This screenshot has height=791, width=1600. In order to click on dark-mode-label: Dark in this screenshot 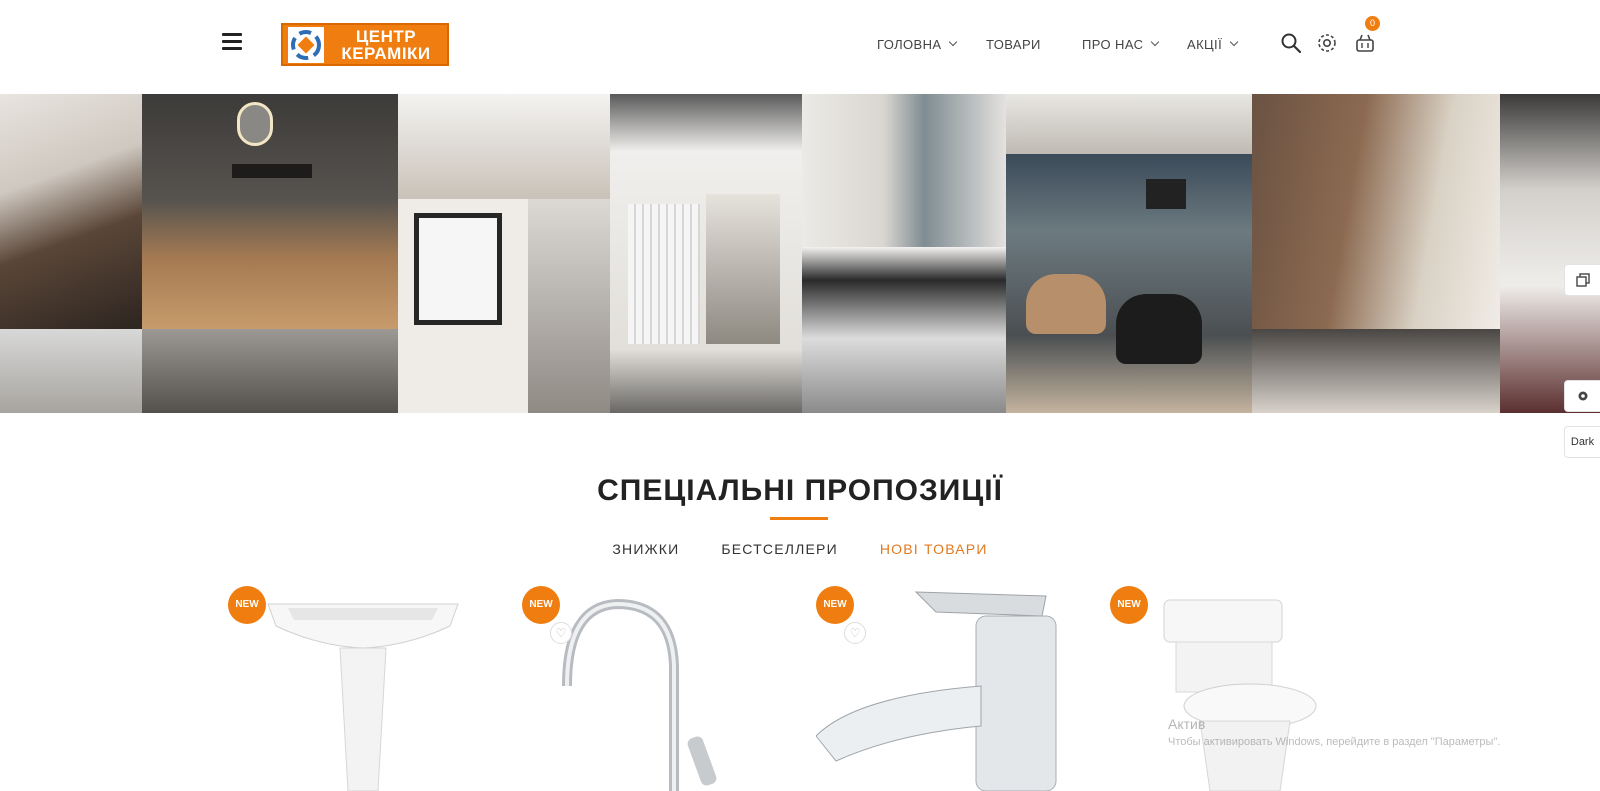, I will do `click(1582, 442)`.